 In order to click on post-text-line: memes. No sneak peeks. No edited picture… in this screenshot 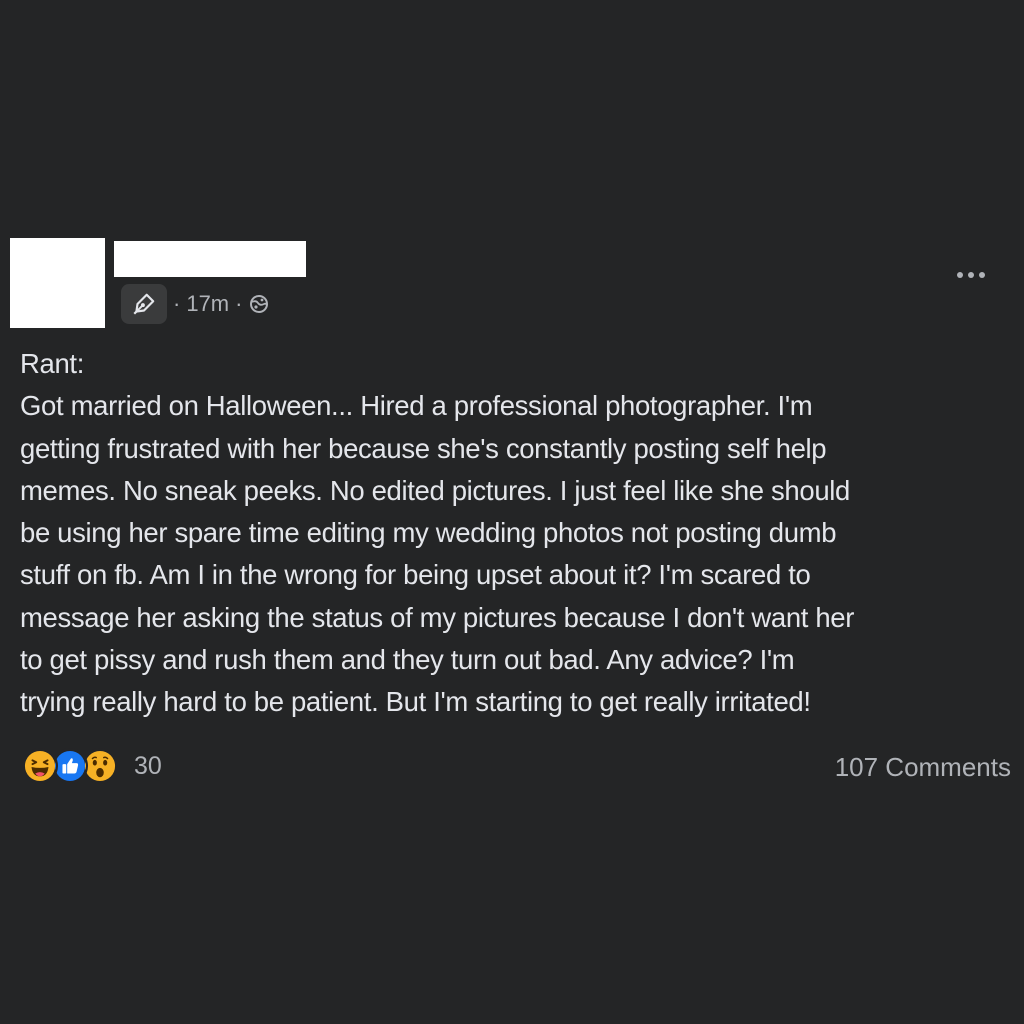, I will do `click(435, 490)`.